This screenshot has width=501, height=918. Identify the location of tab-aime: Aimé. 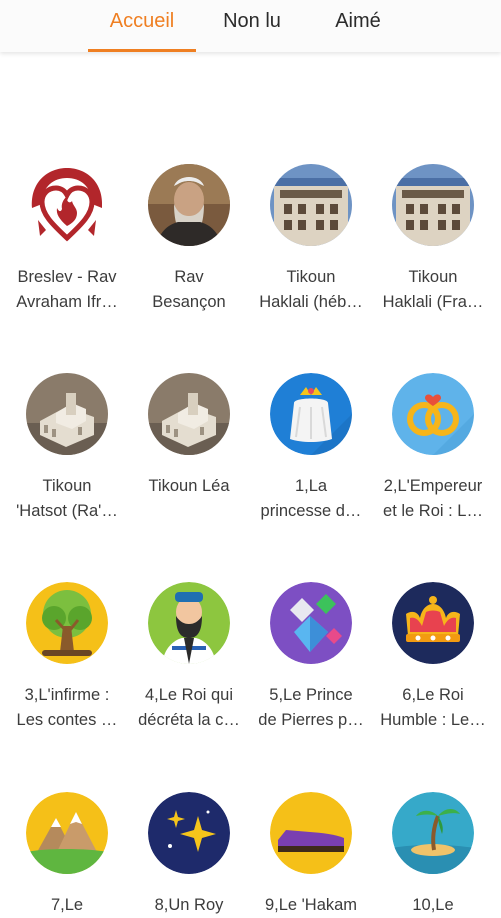
(358, 26).